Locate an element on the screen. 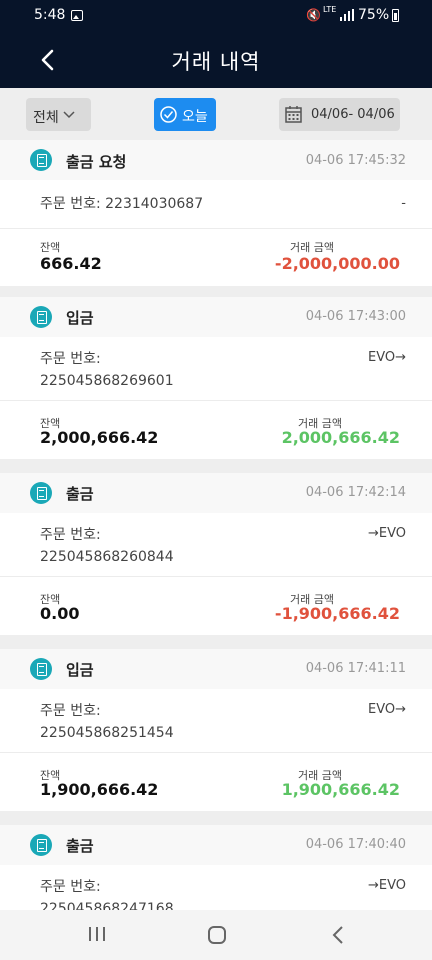 The image size is (432, 960). home-icon is located at coordinates (217, 935).